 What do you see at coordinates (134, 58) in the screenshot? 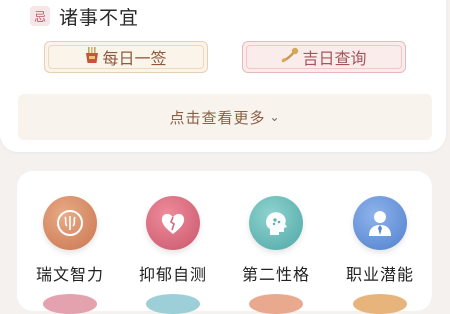
I see `daily-sign-label: 每日一签` at bounding box center [134, 58].